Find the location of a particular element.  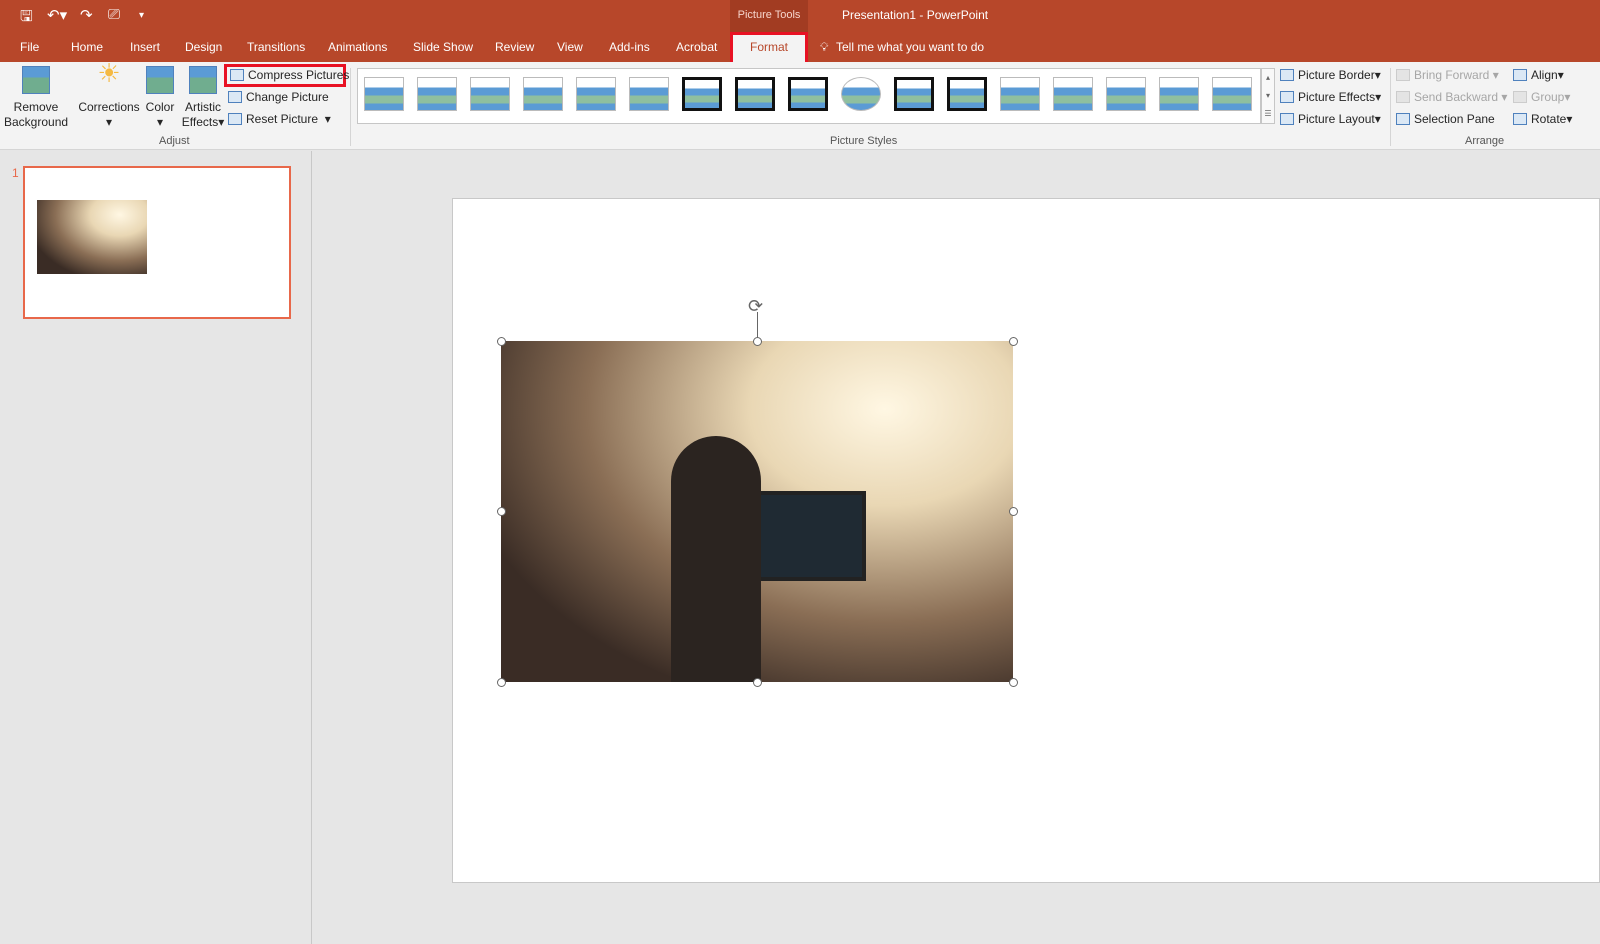

compress-pictures-button: Compress Pictures is located at coordinates (287, 75).